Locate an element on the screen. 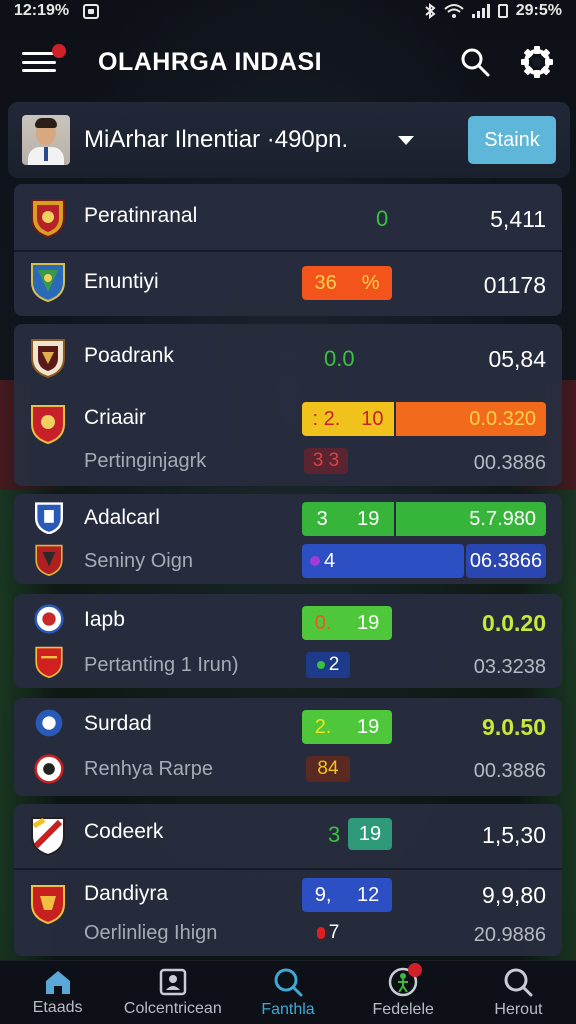 The width and height of the screenshot is (576, 1024). team-name: Peratinranal is located at coordinates (141, 215).